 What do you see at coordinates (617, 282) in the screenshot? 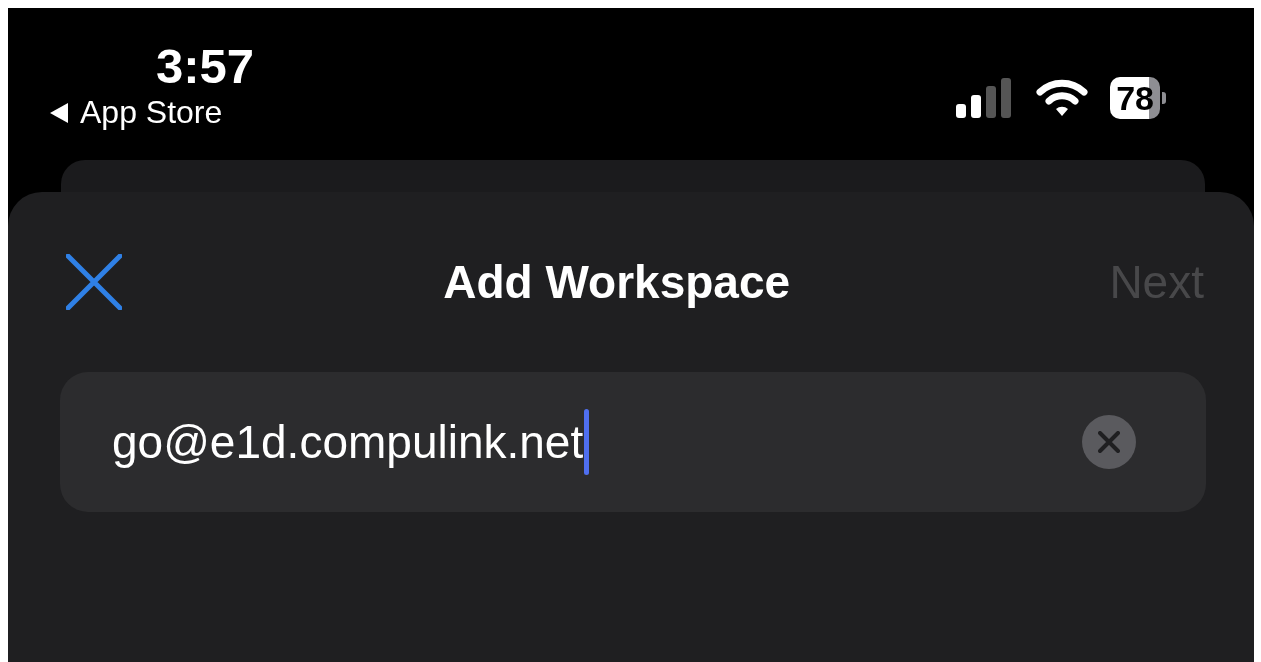
I see `sheet-title: Add Workspace` at bounding box center [617, 282].